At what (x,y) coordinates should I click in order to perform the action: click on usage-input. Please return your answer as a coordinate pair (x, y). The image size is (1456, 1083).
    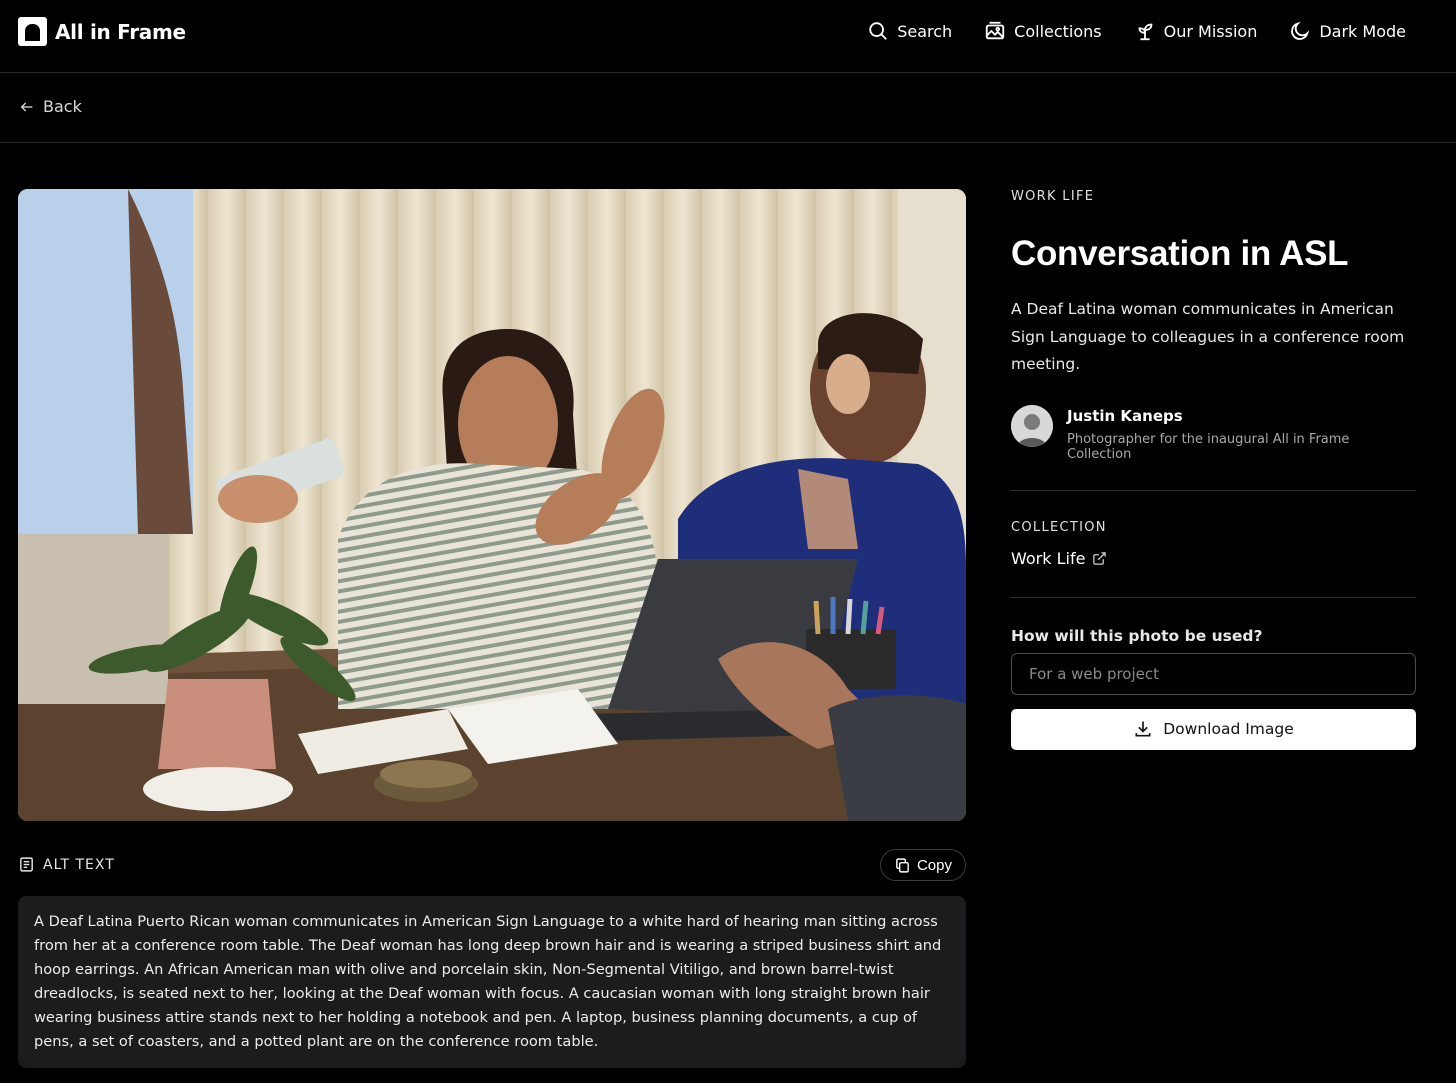
    Looking at the image, I should click on (1213, 673).